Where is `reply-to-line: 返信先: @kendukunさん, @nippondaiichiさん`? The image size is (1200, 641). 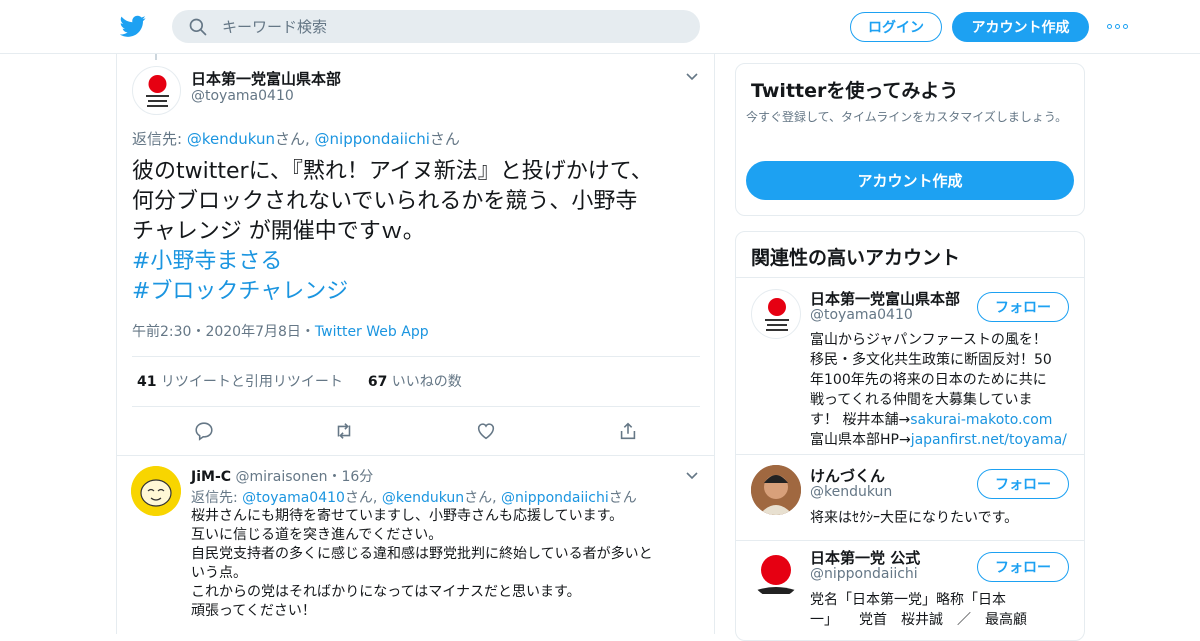
reply-to-line: 返信先: @kendukunさん, @nippondaiichiさん is located at coordinates (296, 138).